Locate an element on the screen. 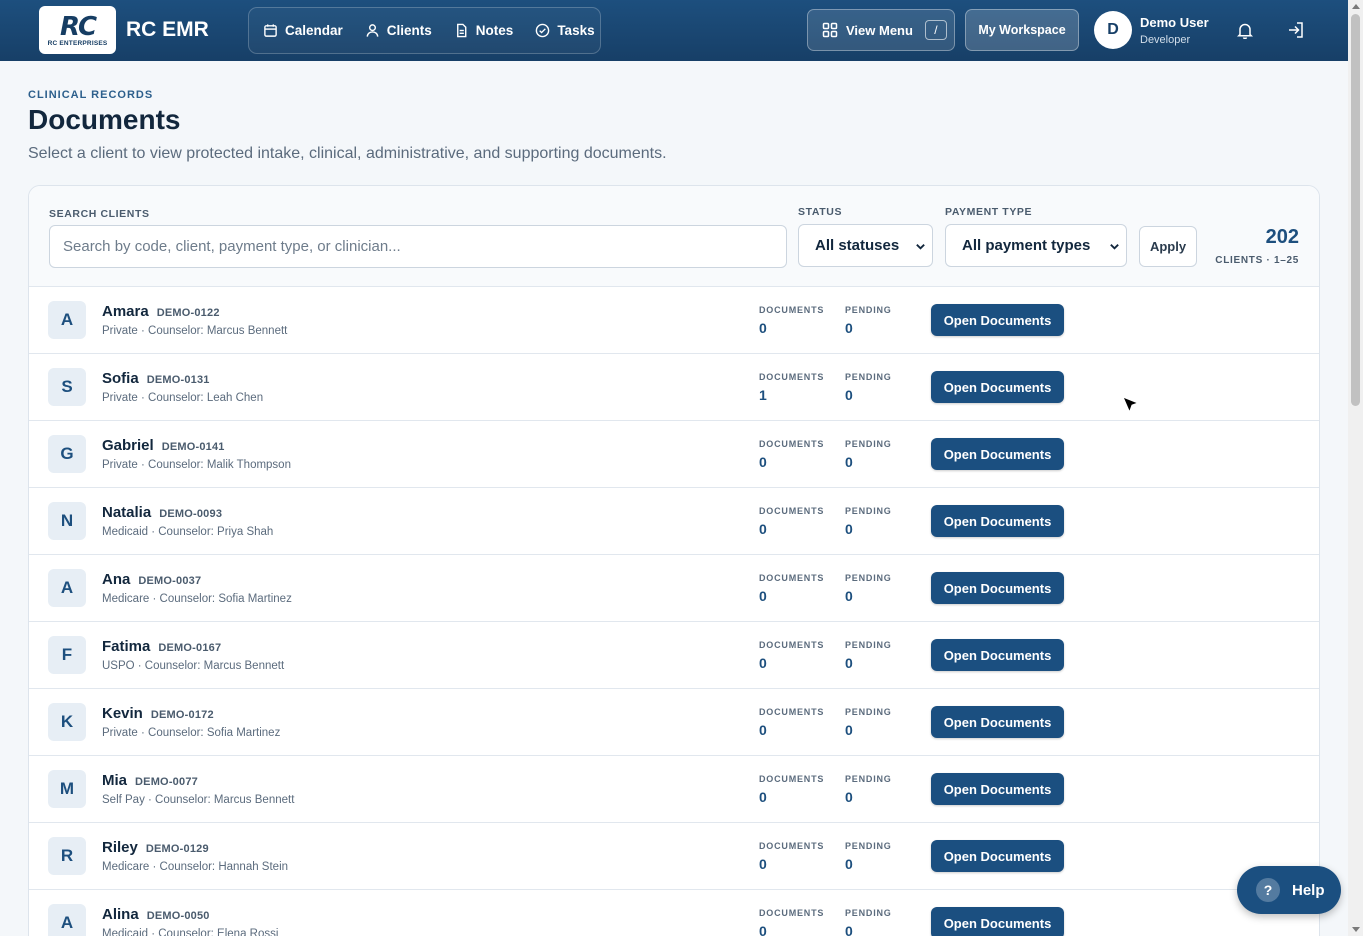  client-code: DEMO-0037 is located at coordinates (170, 581).